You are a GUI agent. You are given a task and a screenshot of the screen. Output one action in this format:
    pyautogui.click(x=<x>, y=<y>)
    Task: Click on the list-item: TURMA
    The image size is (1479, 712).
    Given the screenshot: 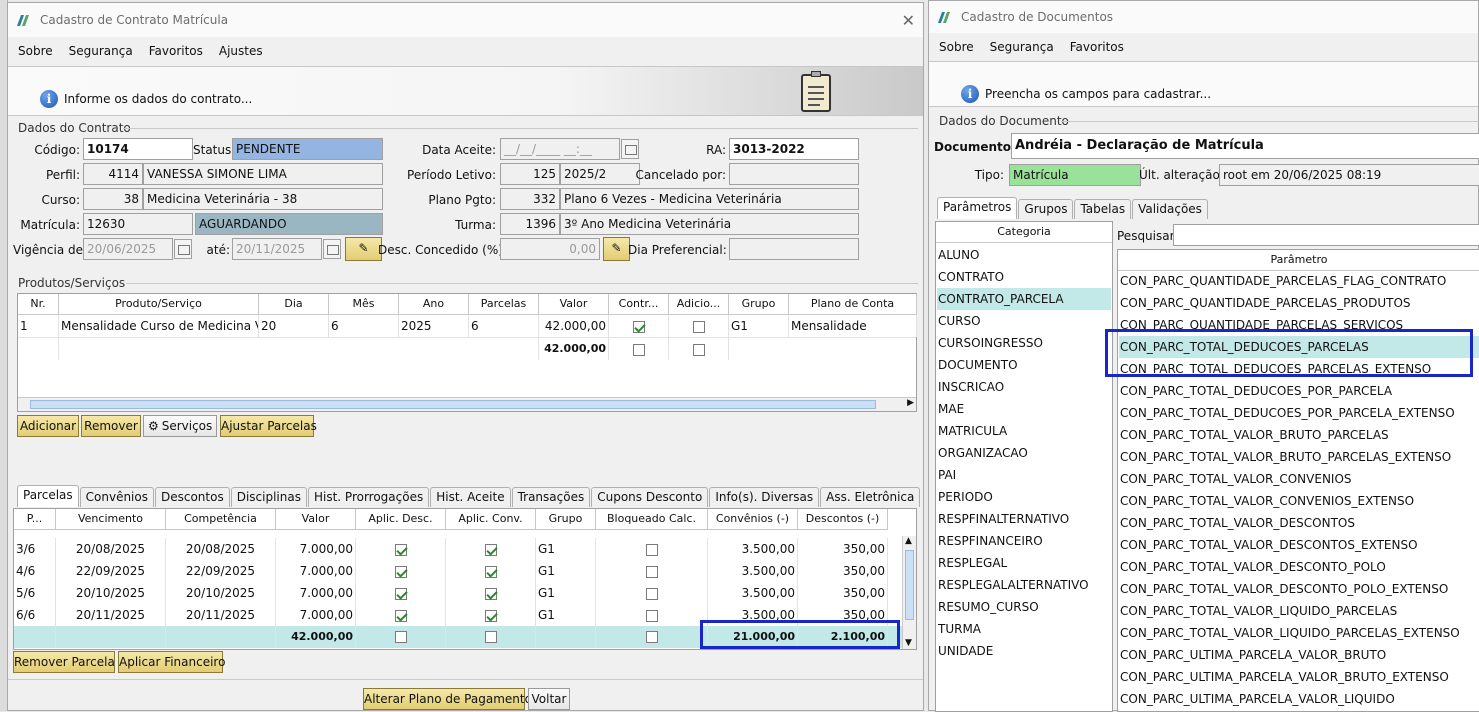 What is the action you would take?
    pyautogui.click(x=1024, y=629)
    